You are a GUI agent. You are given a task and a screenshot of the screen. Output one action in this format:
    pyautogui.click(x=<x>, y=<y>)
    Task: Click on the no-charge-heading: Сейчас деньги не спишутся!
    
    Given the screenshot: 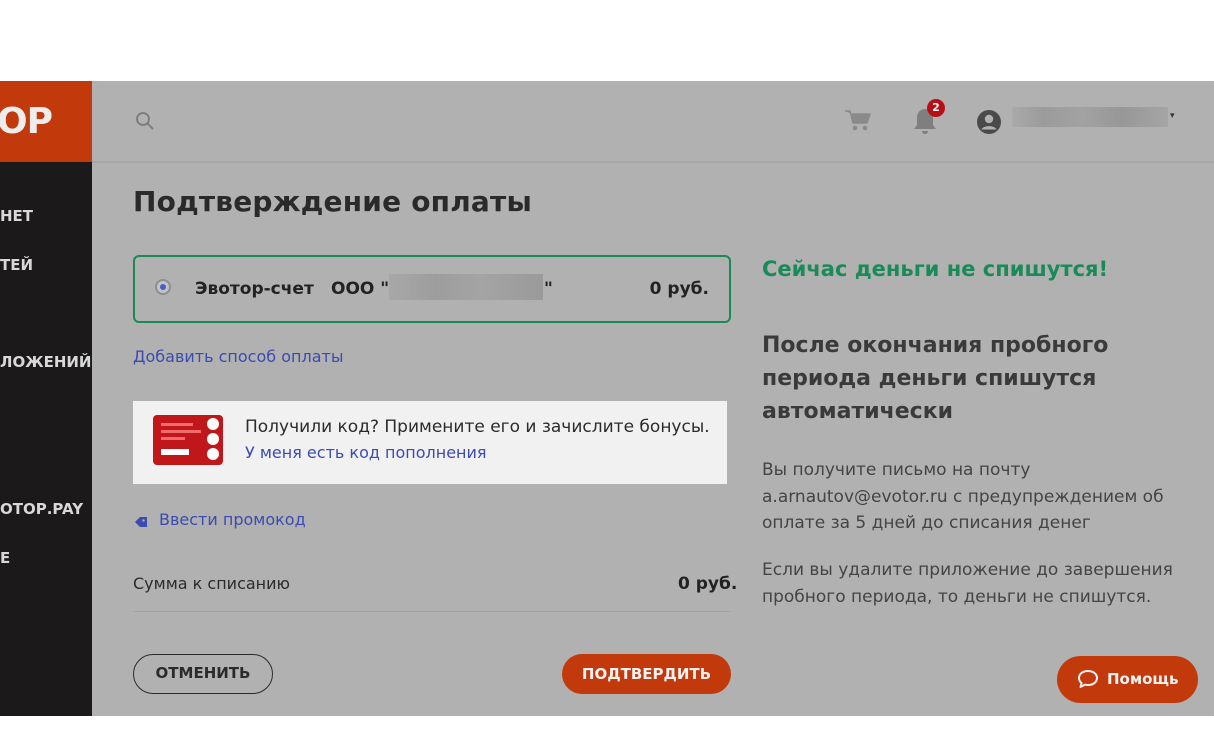 What is the action you would take?
    pyautogui.click(x=935, y=269)
    